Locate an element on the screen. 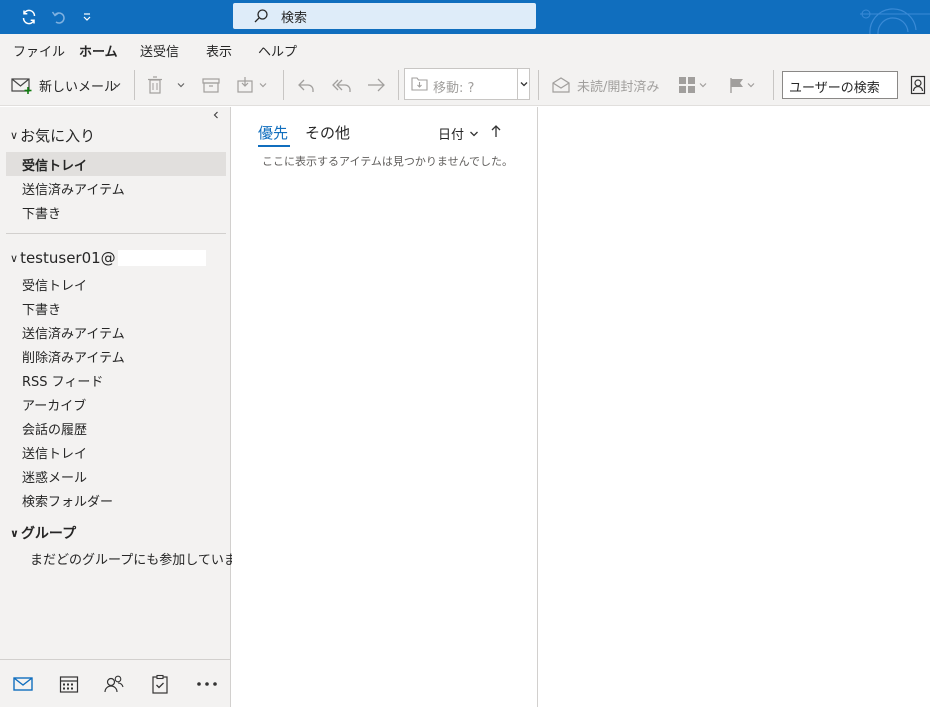 This screenshot has width=930, height=707. move-dropdown: 移動: ? is located at coordinates (467, 84).